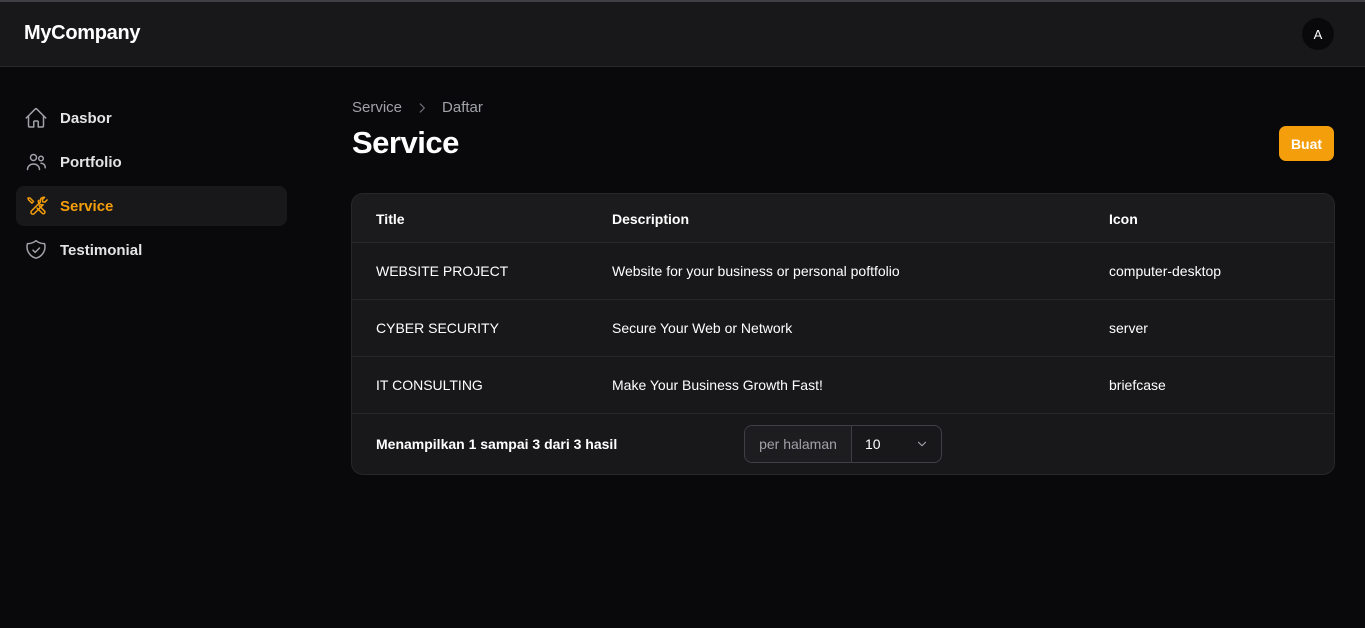 The width and height of the screenshot is (1365, 628). What do you see at coordinates (717, 385) in the screenshot?
I see `cell-description: Make Your Business Growth Fast!` at bounding box center [717, 385].